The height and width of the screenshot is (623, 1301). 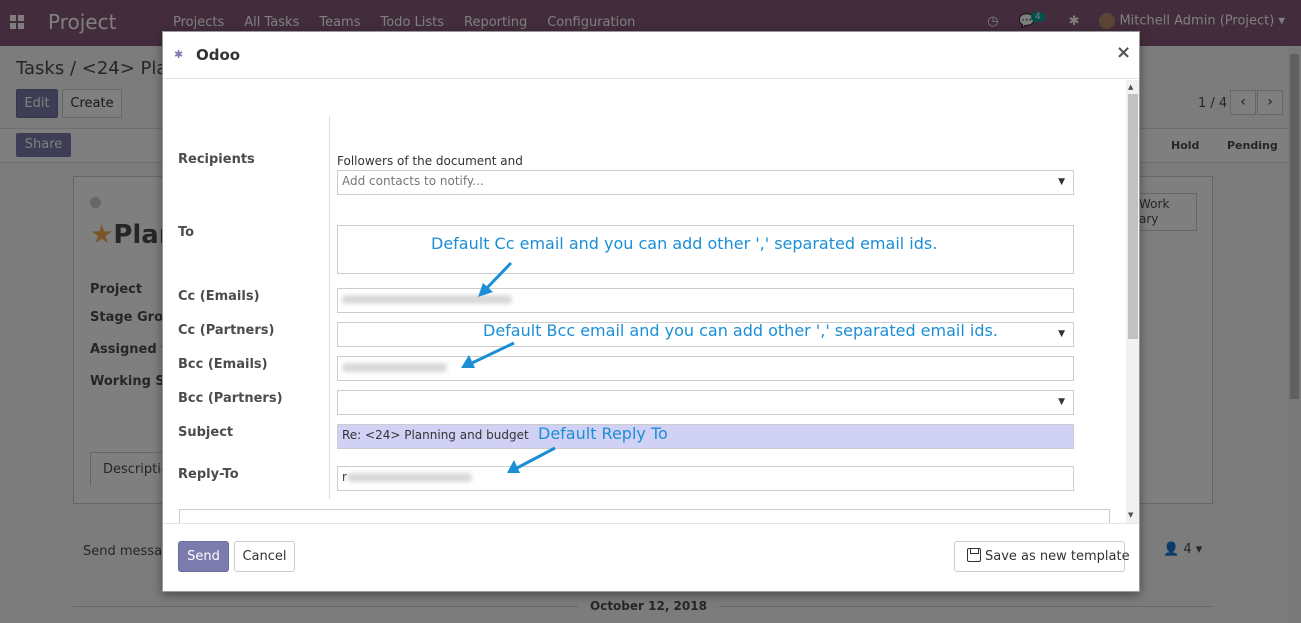 I want to click on scroll-down-icon: ▼, so click(x=1130, y=515).